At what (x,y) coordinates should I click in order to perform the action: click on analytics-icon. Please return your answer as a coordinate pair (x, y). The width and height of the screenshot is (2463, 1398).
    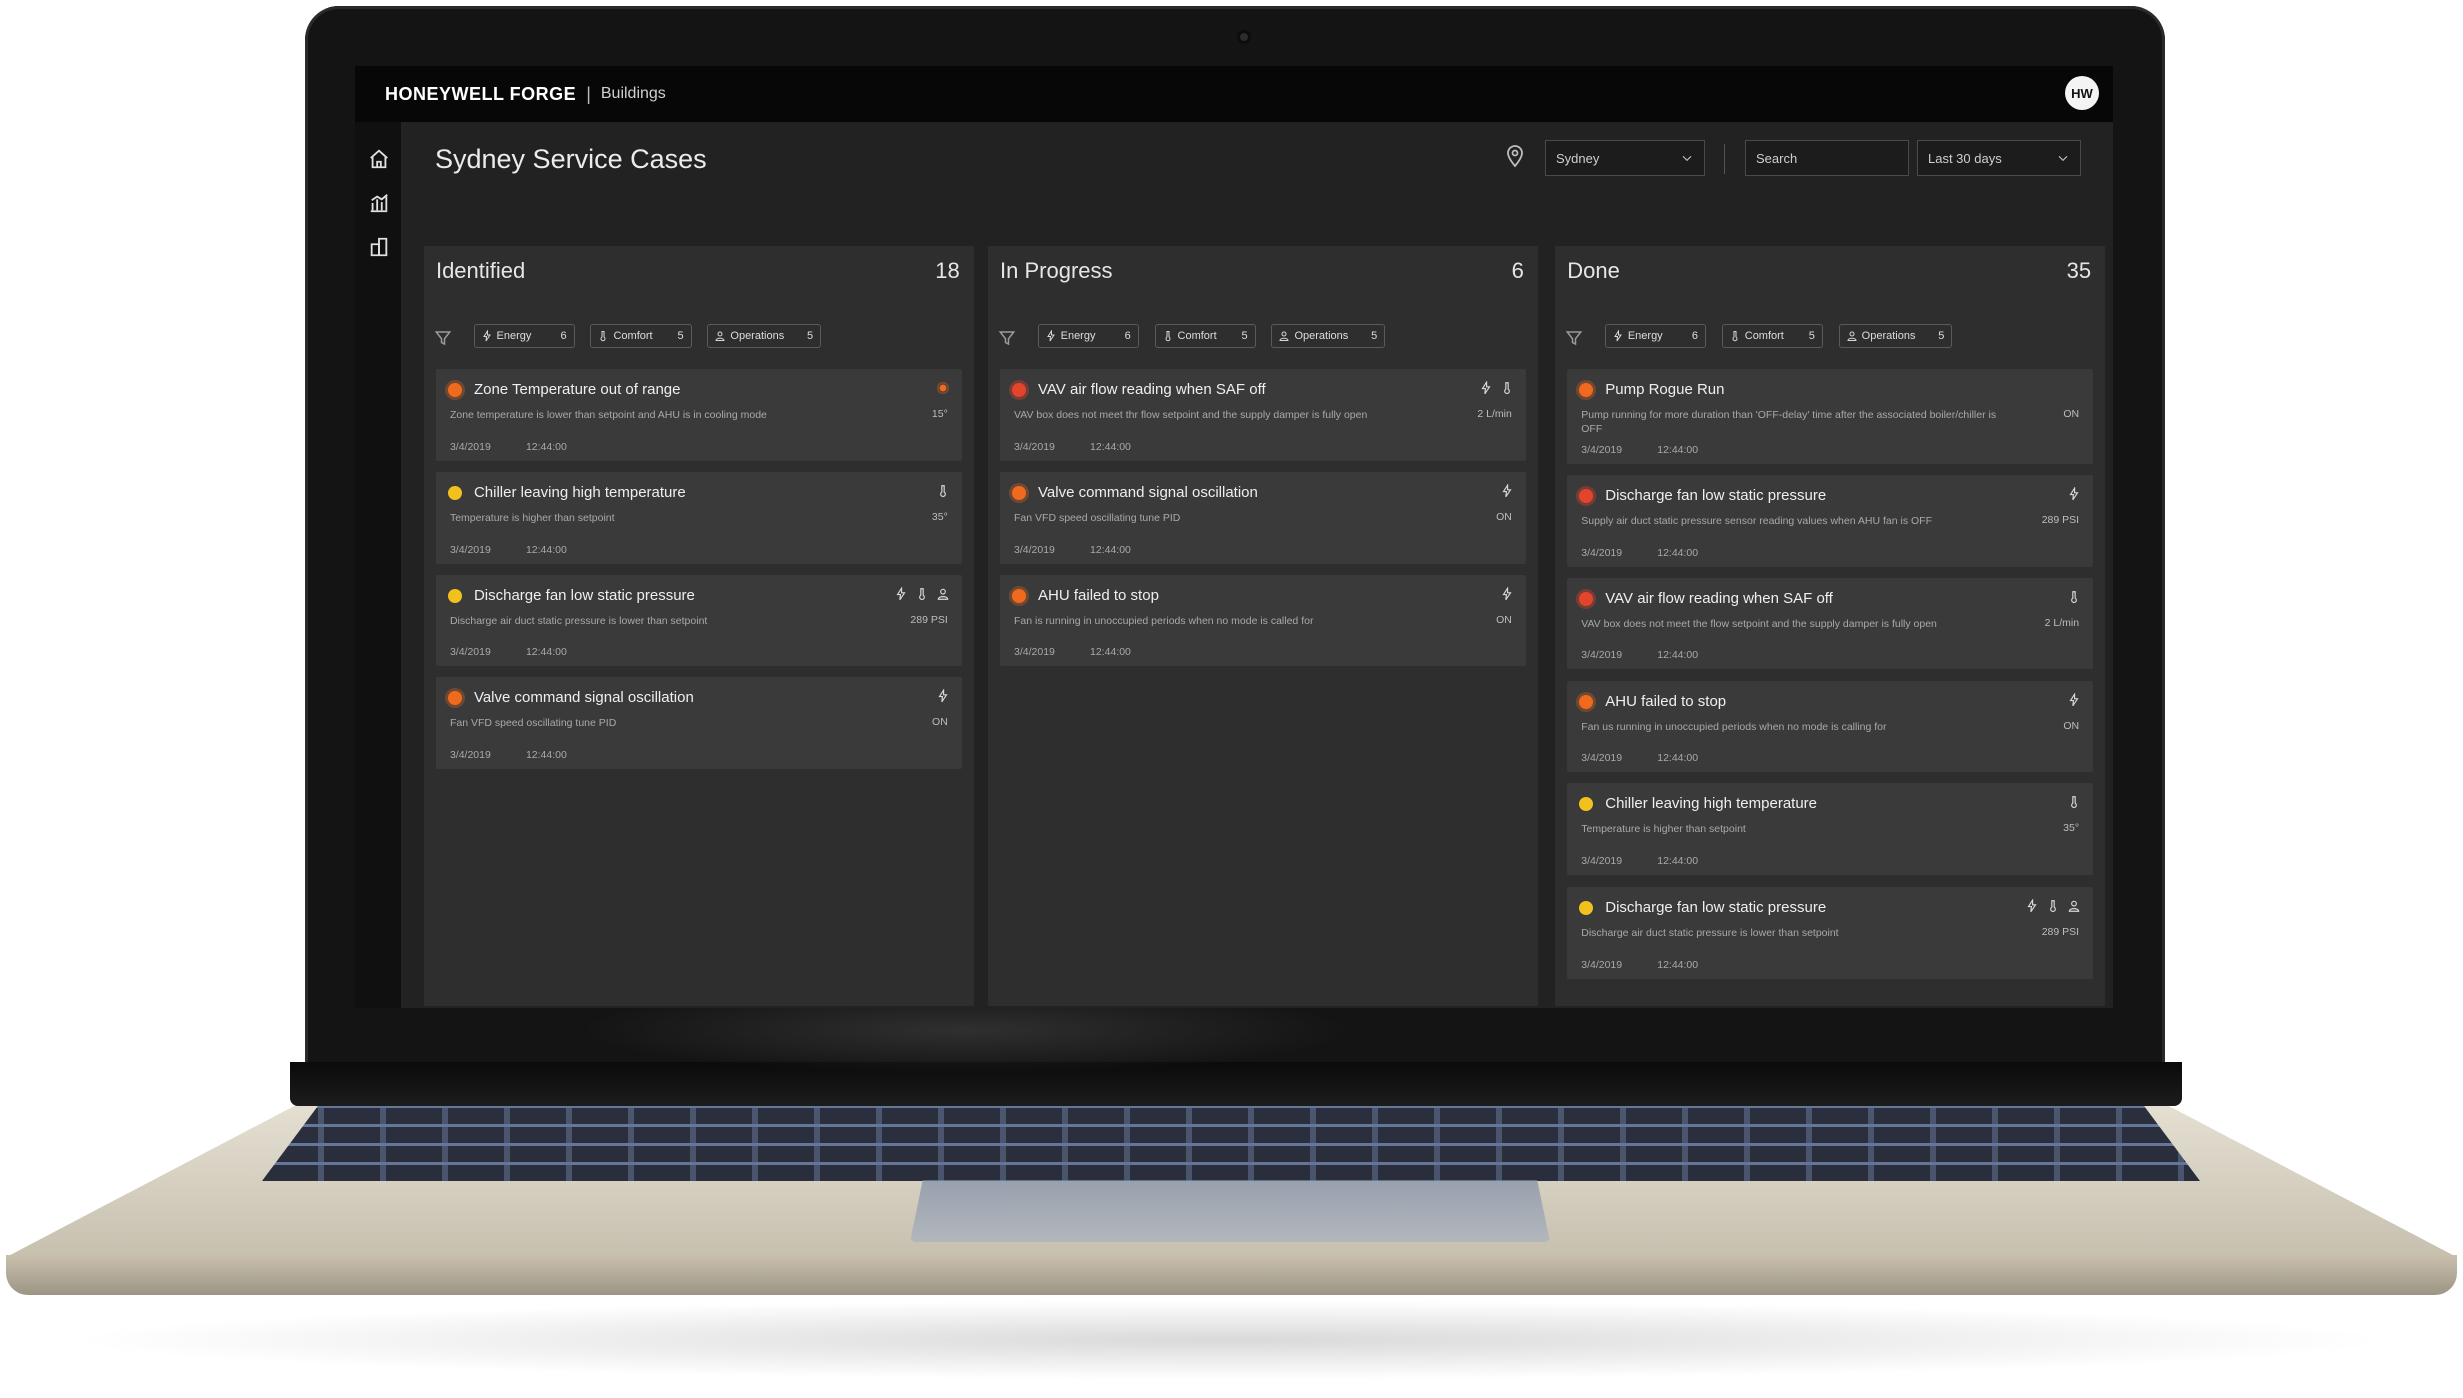
    Looking at the image, I should click on (379, 203).